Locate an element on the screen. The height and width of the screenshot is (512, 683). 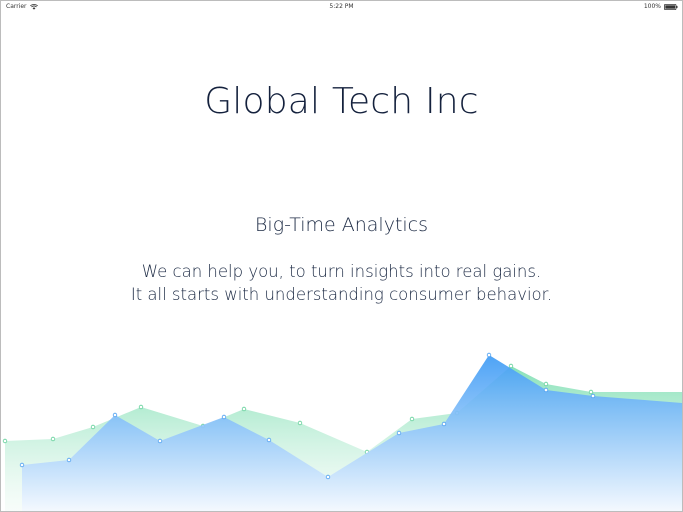
company-title: Global Tech Inc is located at coordinates (341, 101).